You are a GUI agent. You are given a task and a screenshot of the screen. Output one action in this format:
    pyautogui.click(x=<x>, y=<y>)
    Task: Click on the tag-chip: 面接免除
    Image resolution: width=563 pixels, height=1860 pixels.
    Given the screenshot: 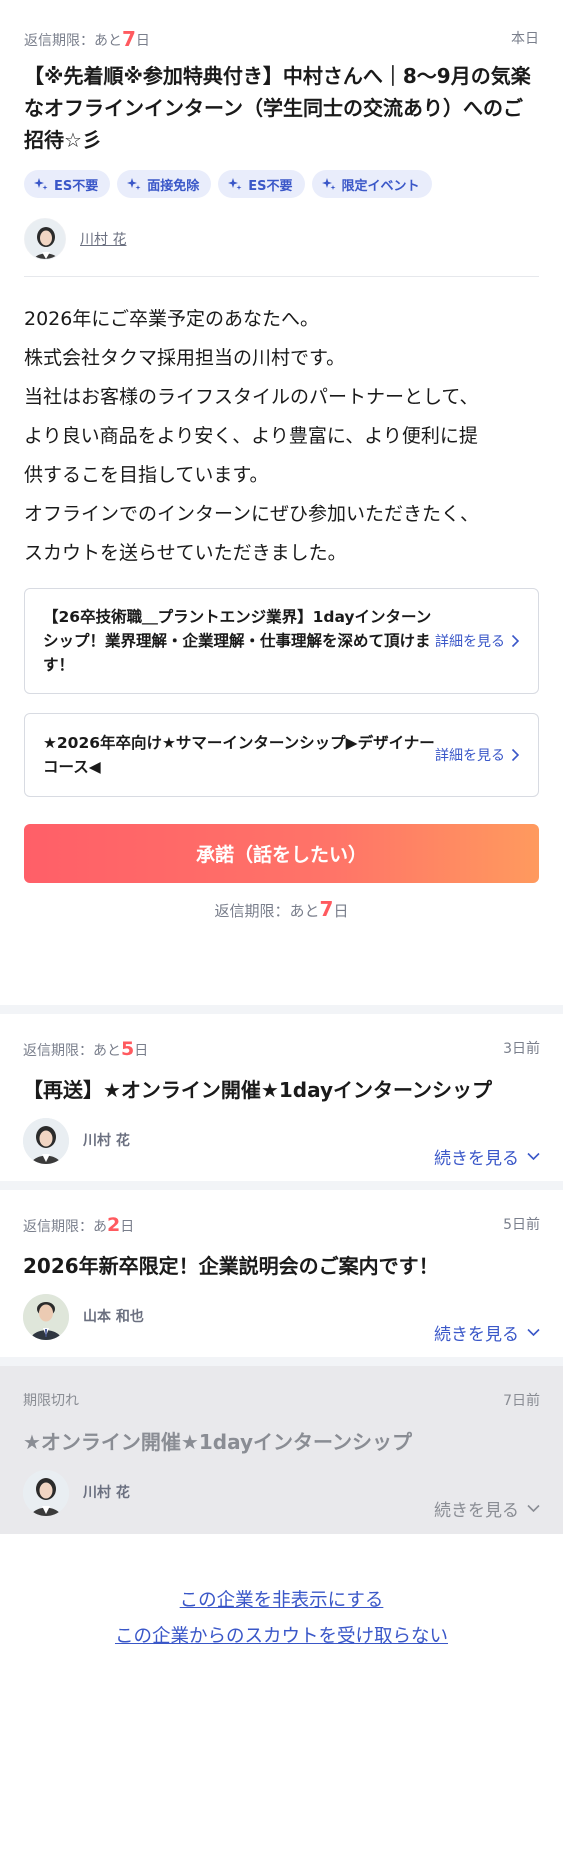 What is the action you would take?
    pyautogui.click(x=164, y=184)
    